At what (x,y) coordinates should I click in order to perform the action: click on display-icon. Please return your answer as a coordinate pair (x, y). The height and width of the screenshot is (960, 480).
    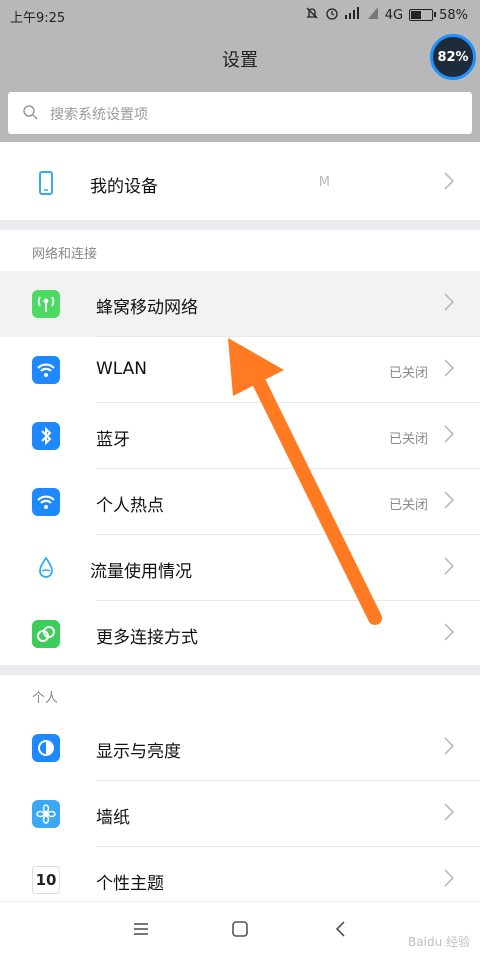
    Looking at the image, I should click on (46, 748).